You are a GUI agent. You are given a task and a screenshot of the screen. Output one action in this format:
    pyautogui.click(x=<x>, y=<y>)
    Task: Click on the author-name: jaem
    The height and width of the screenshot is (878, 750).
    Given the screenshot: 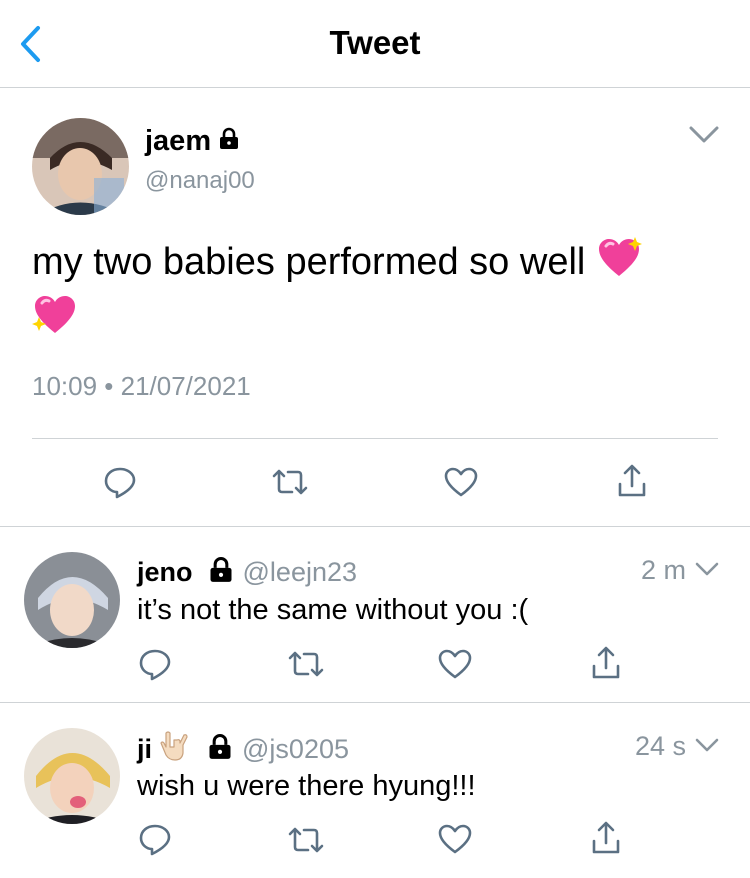 What is the action you would take?
    pyautogui.click(x=178, y=141)
    